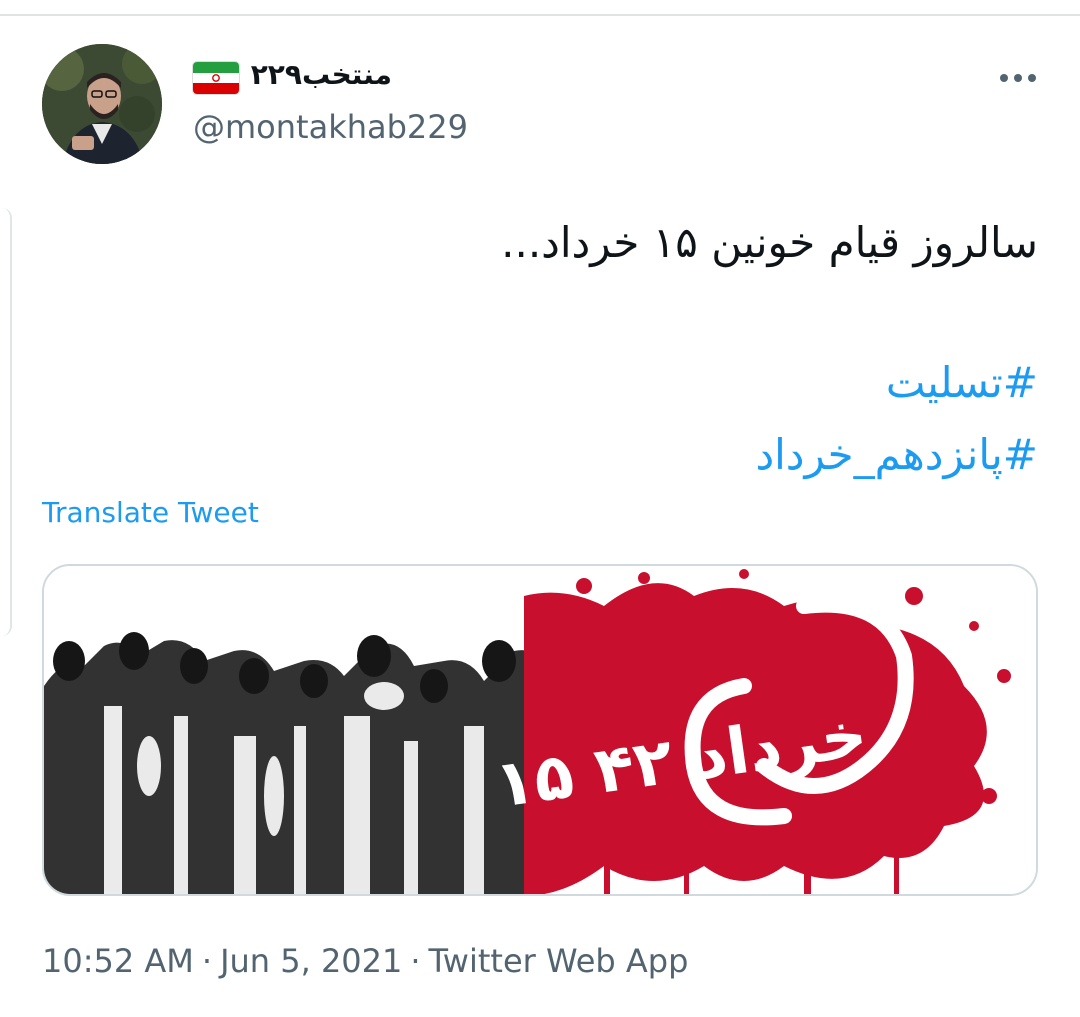 The width and height of the screenshot is (1080, 1017). What do you see at coordinates (6, 422) in the screenshot?
I see `left-panel-edge` at bounding box center [6, 422].